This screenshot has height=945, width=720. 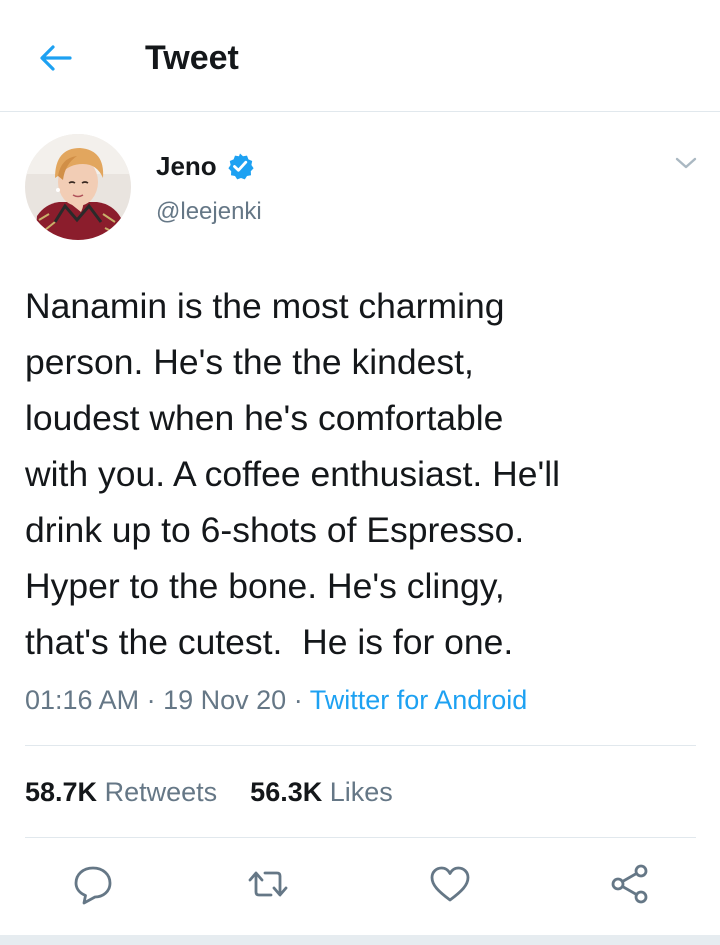 I want to click on tweet-time: 01:16 AM, so click(x=82, y=700).